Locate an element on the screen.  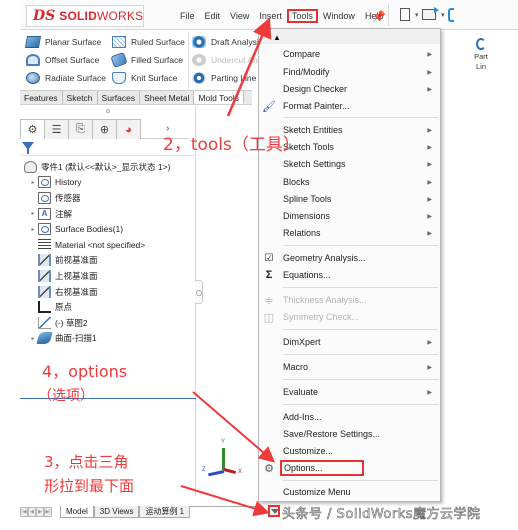
tree-item-label: 传感器 is located at coordinates (68, 197).